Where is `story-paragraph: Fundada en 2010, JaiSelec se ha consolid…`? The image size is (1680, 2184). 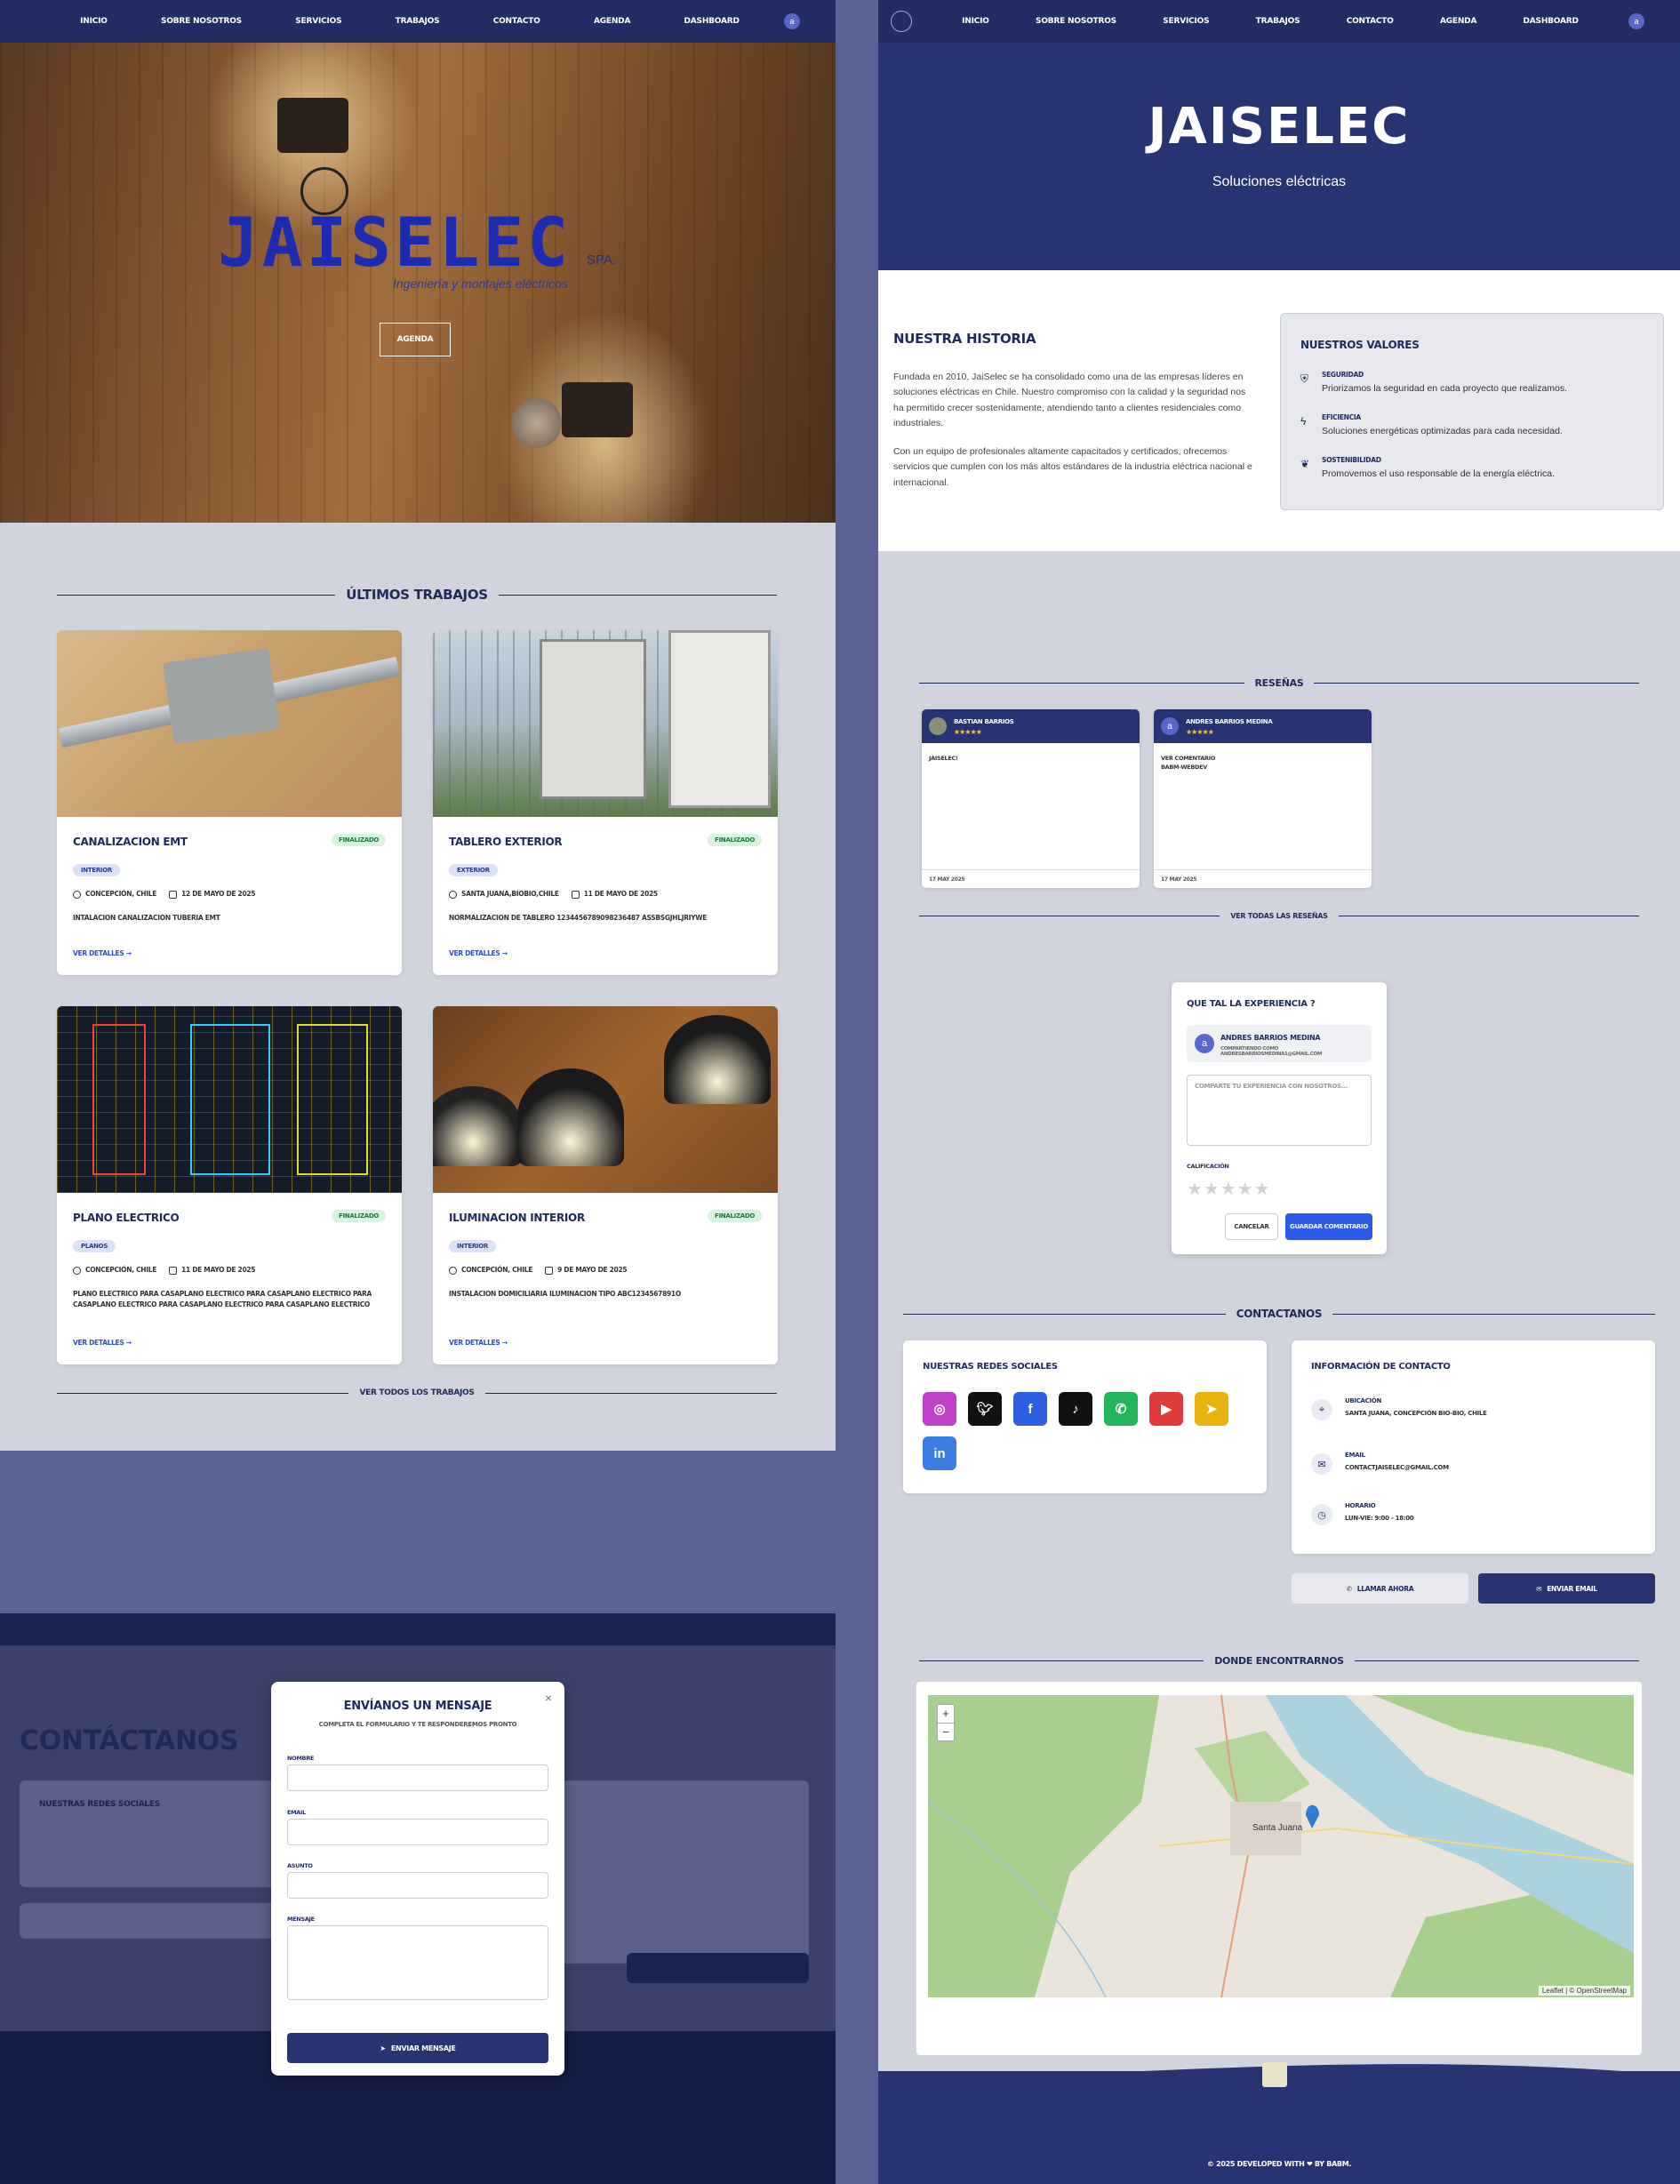 story-paragraph: Fundada en 2010, JaiSelec se ha consolid… is located at coordinates (1069, 400).